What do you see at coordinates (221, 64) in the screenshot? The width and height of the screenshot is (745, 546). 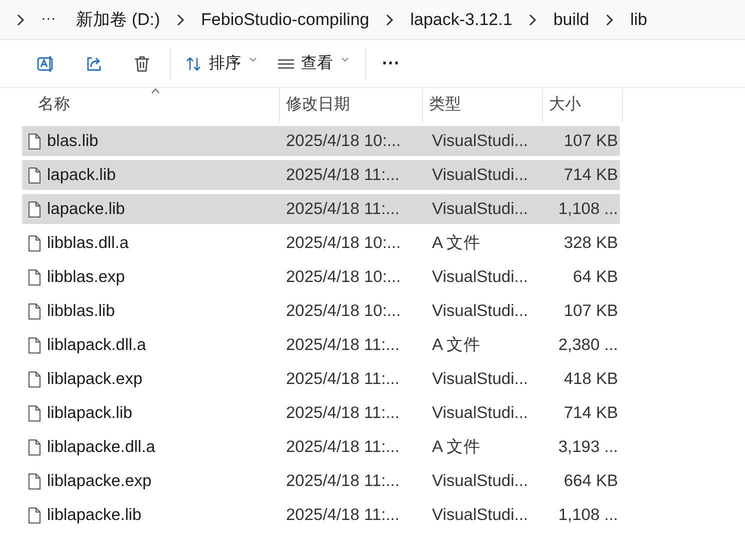 I see `sort-button: 排序` at bounding box center [221, 64].